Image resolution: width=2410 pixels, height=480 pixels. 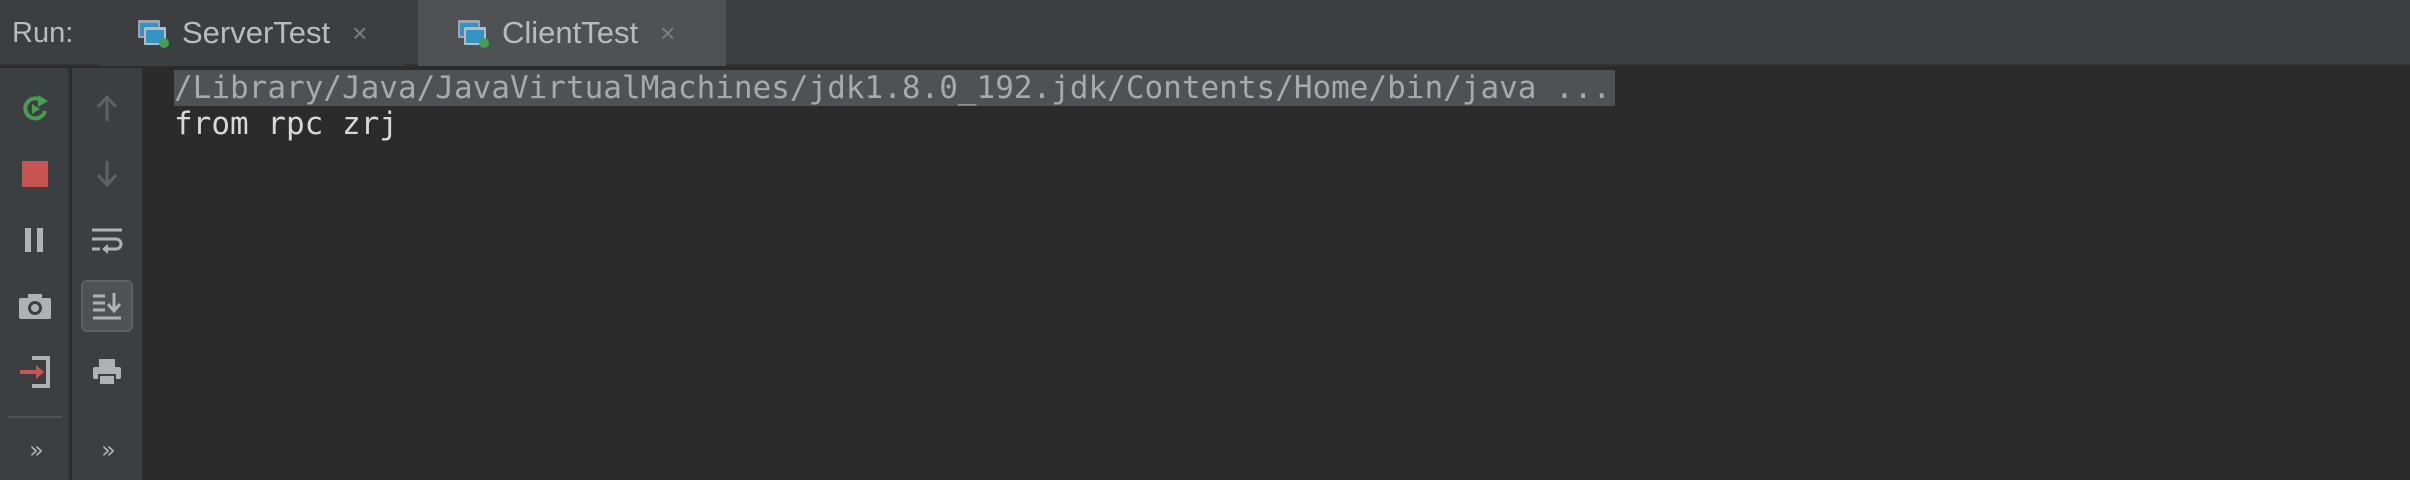 I want to click on exit-icon, so click(x=35, y=372).